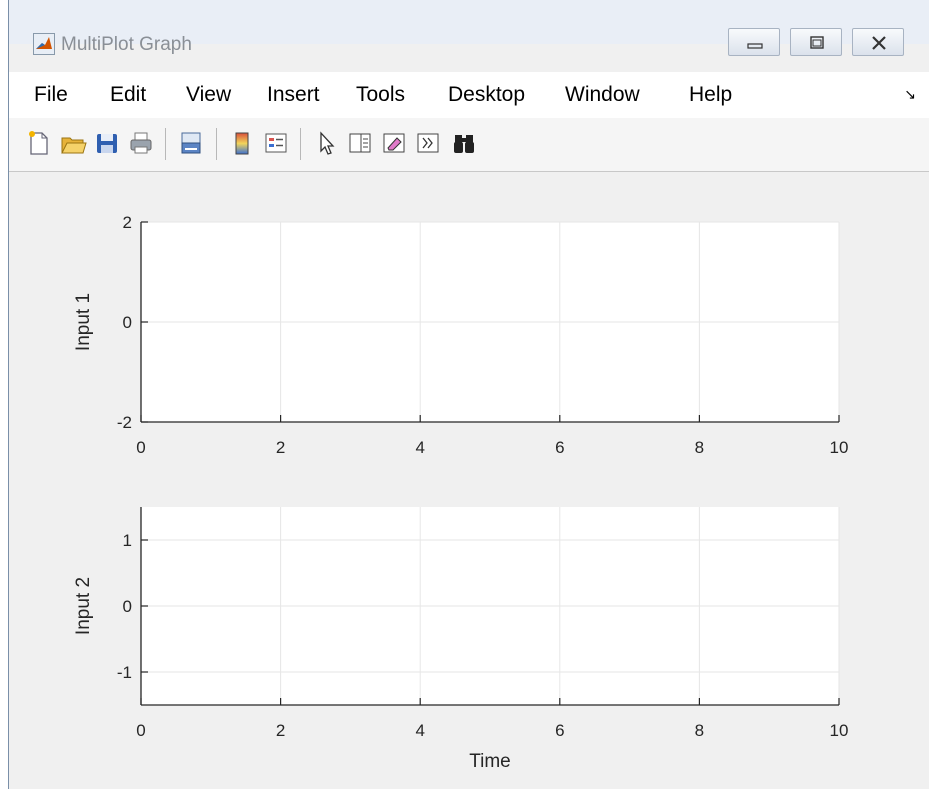  Describe the element at coordinates (124, 672) in the screenshot. I see `y-tick-label: -1` at that location.